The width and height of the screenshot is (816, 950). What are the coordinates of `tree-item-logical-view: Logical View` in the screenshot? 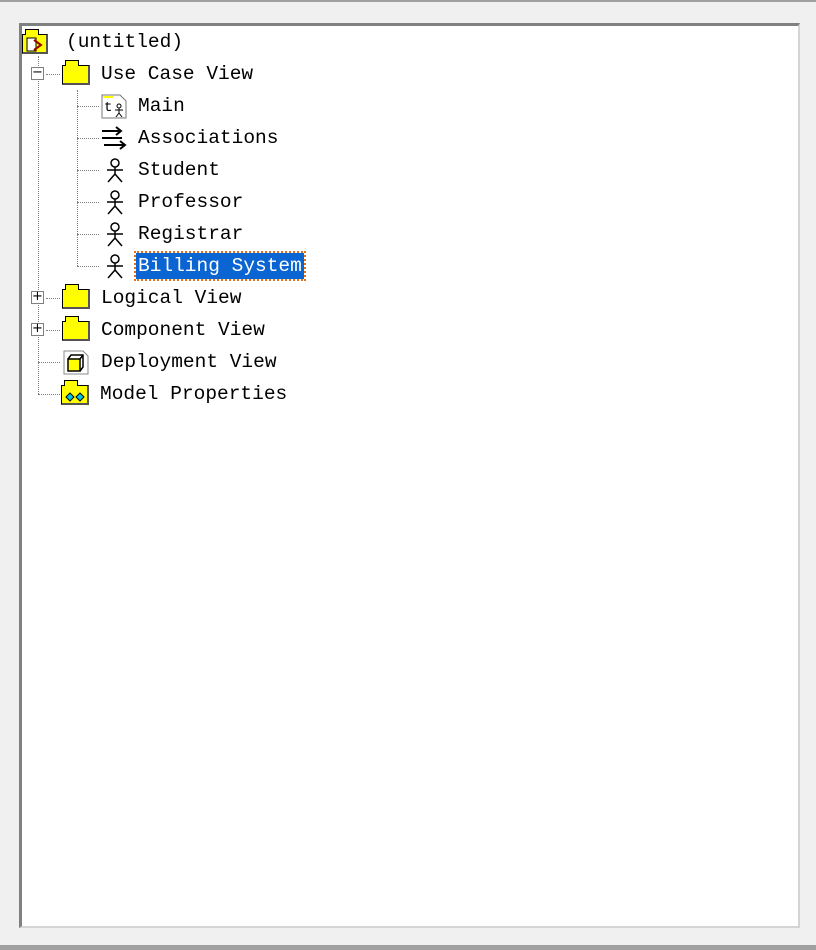 It's located at (152, 298).